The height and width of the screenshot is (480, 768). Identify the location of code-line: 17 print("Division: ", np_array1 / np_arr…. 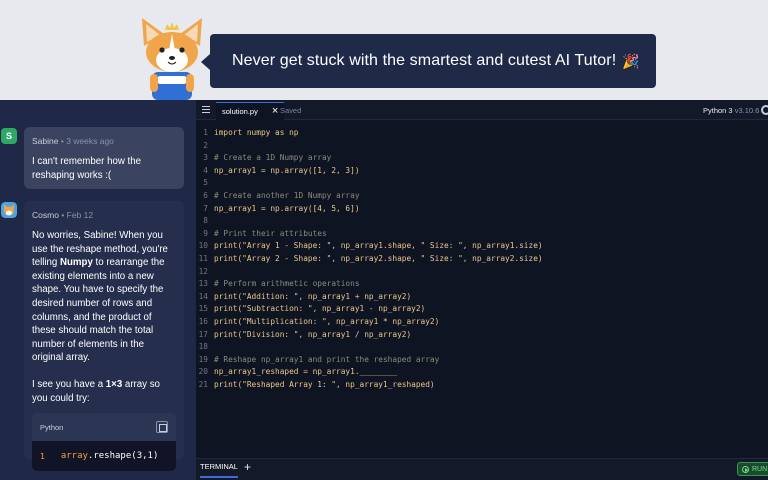
(482, 335).